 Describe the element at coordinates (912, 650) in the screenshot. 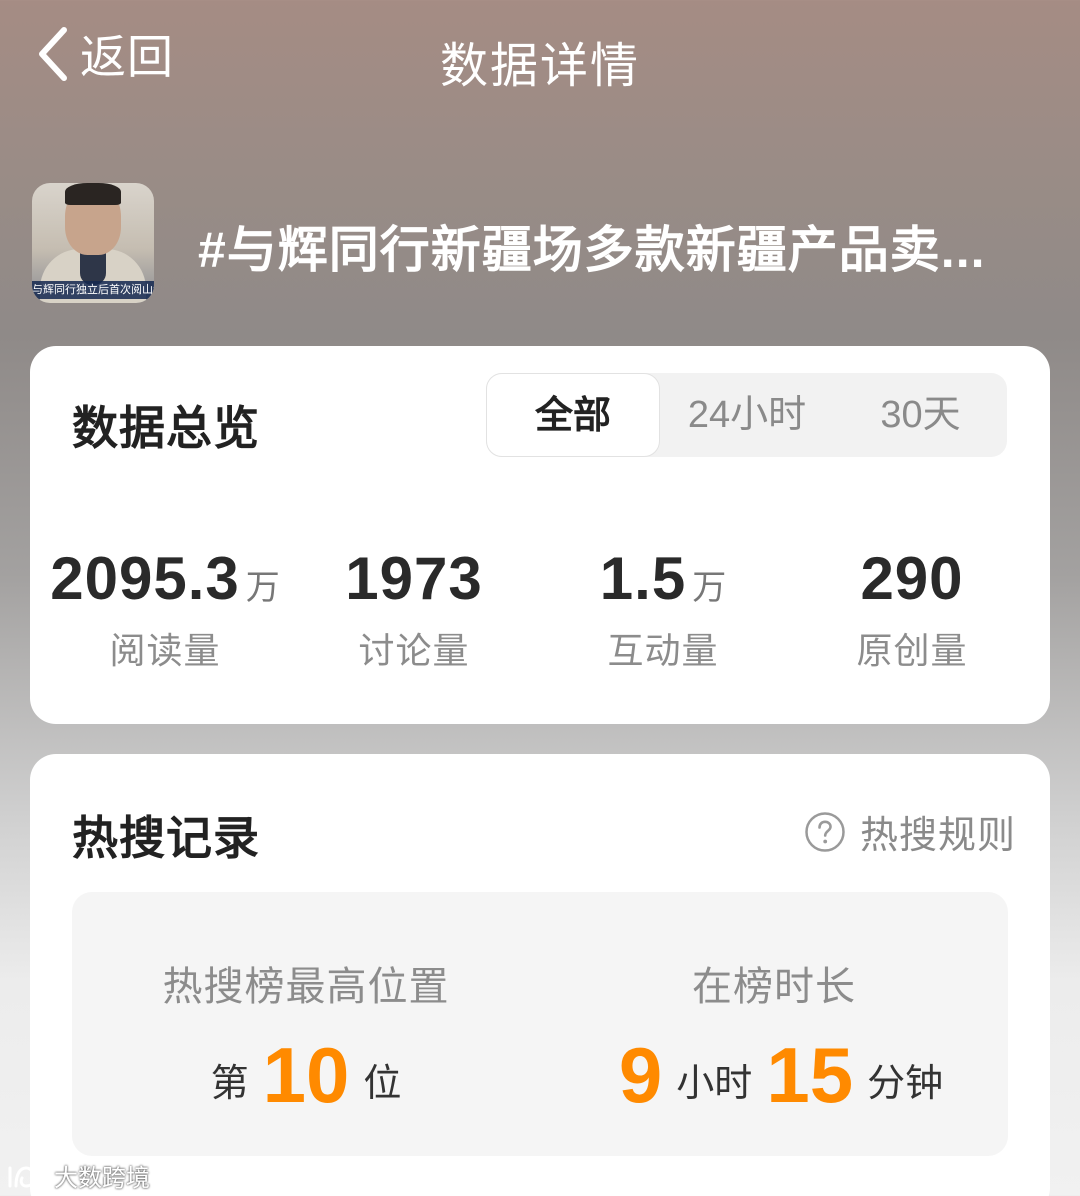

I see `stat-label: 原创量` at that location.